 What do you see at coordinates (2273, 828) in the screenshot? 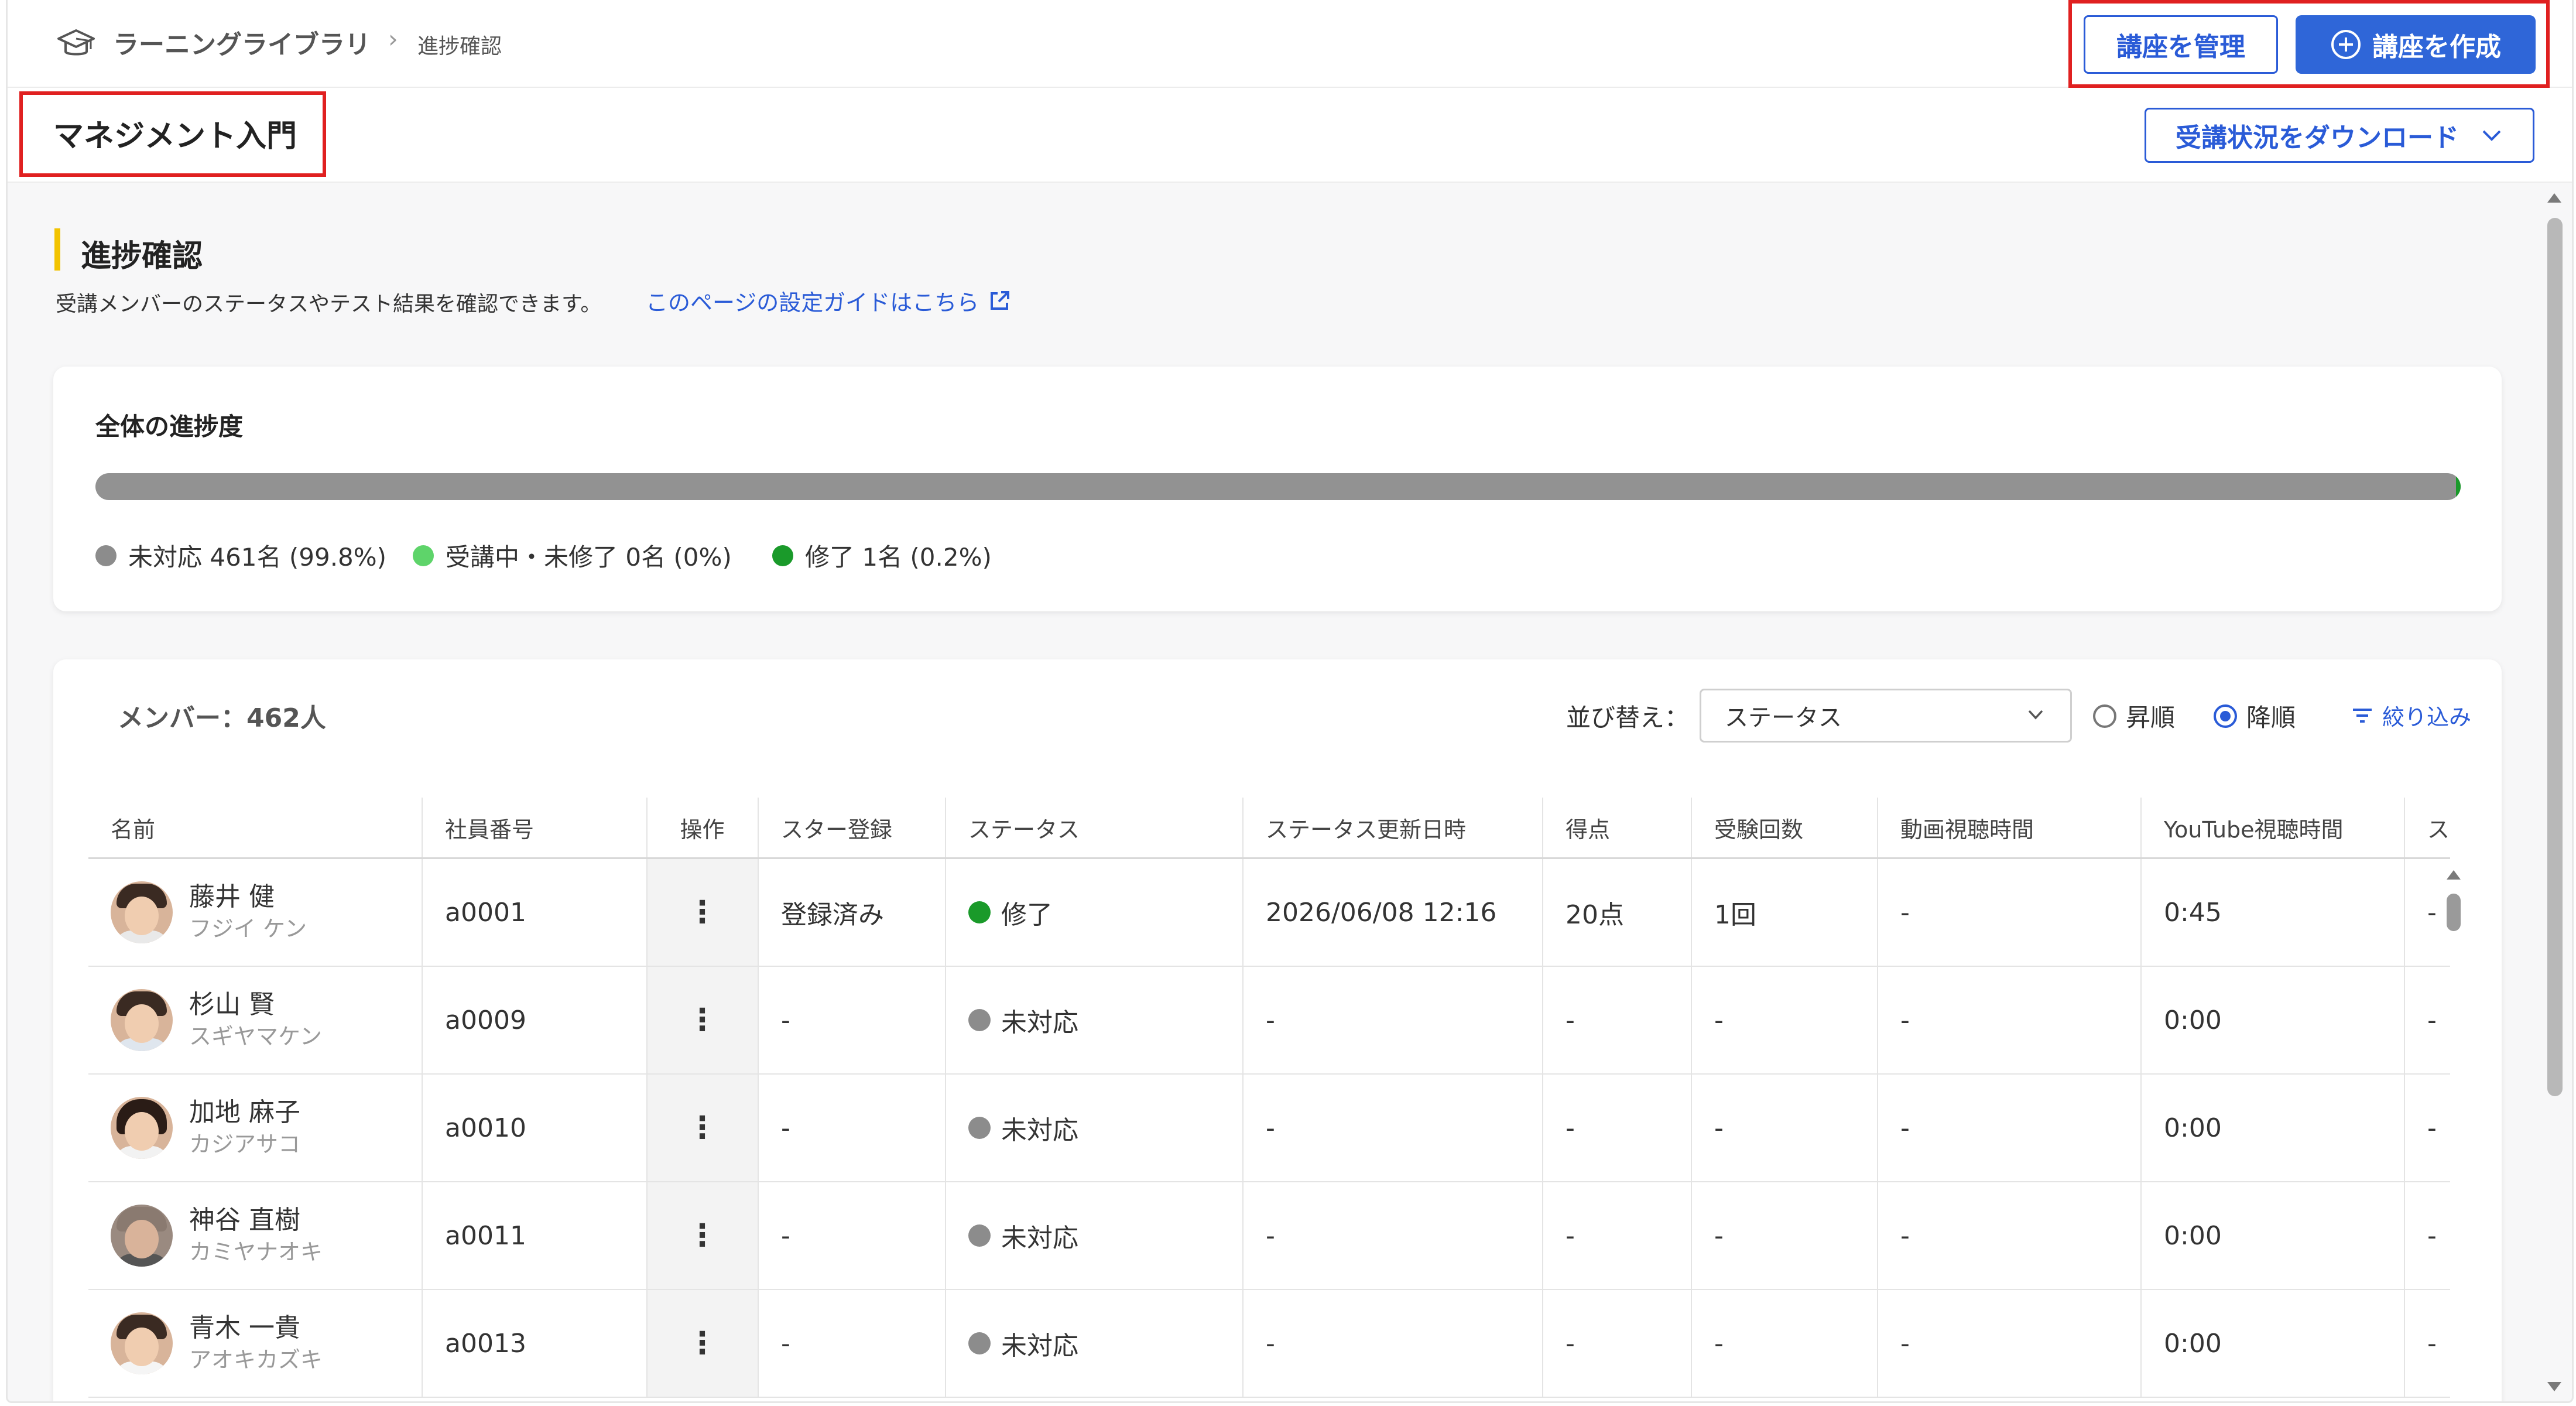
I see `col-header-youtube-time: YouTube視聴時間` at bounding box center [2273, 828].